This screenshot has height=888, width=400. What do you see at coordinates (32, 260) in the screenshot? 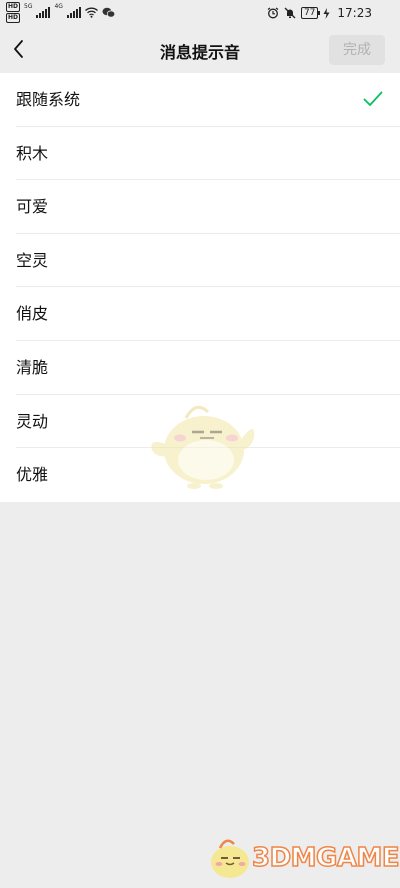
I see `sound-item-label: 空灵` at bounding box center [32, 260].